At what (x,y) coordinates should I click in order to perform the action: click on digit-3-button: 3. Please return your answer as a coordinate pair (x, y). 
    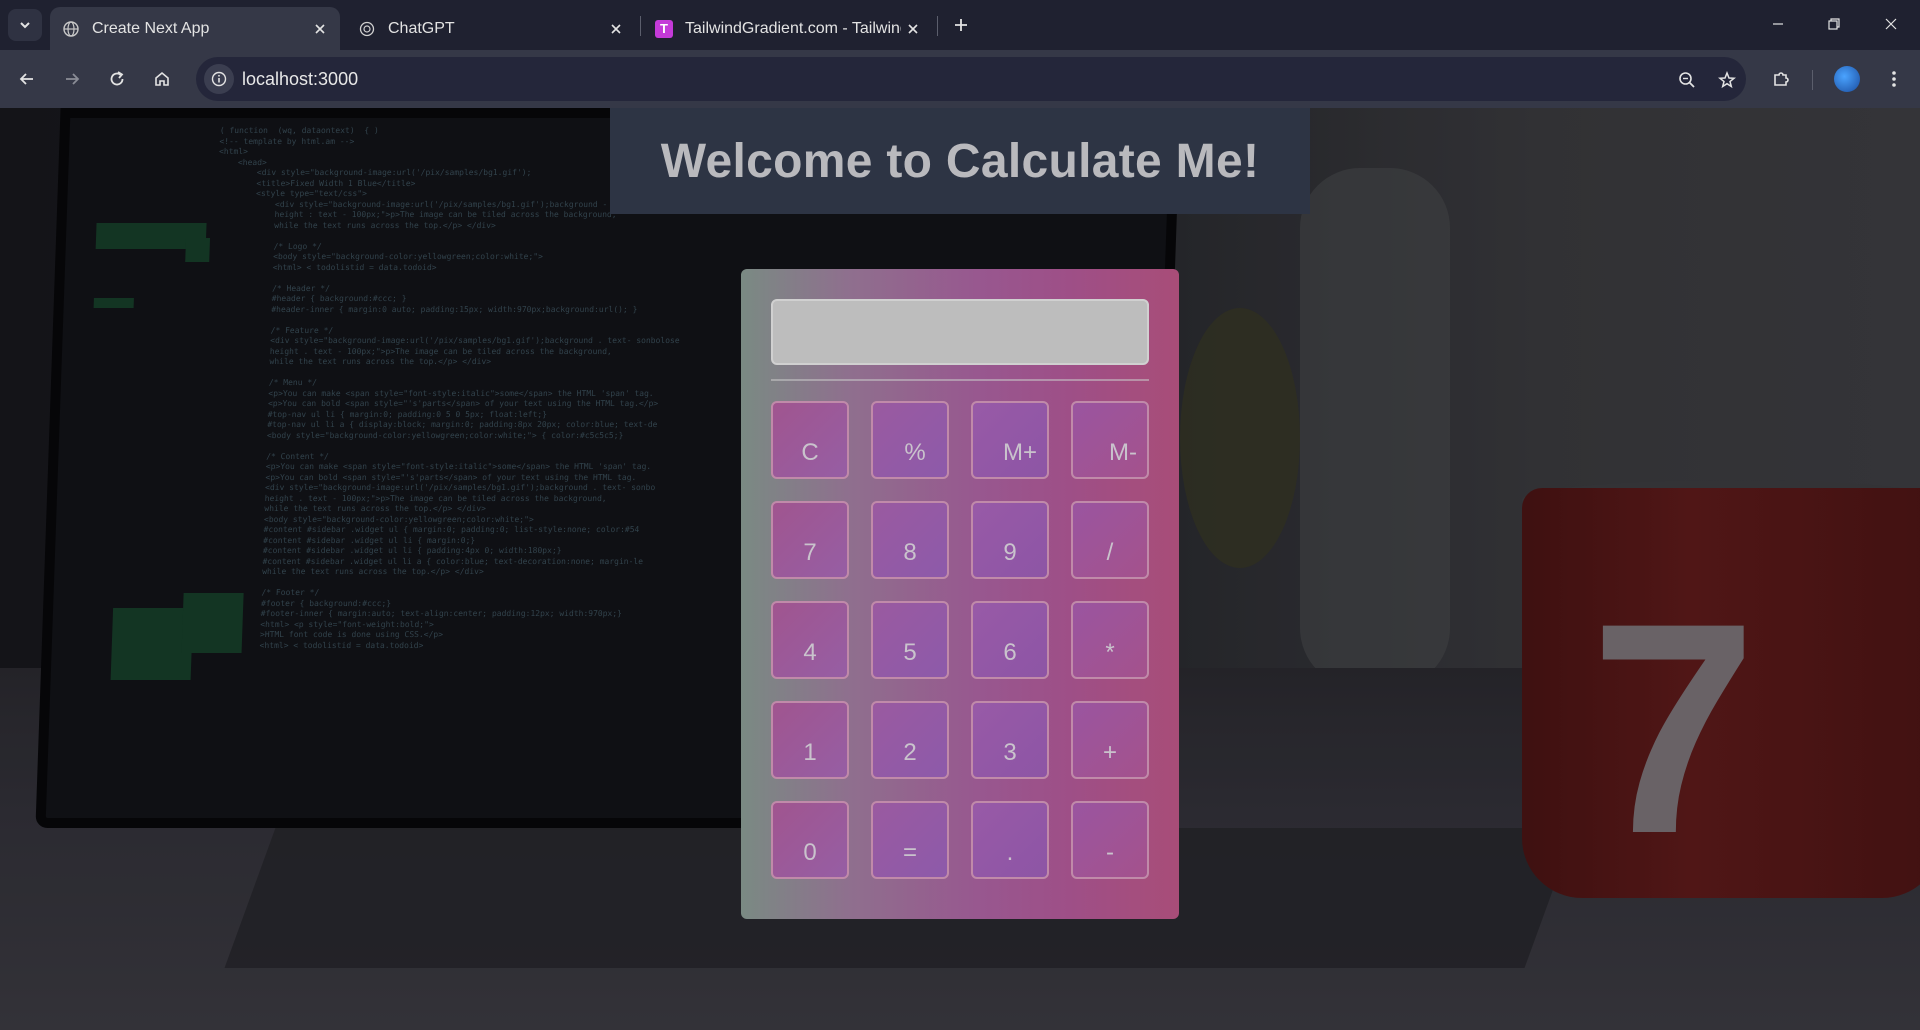
    Looking at the image, I should click on (1010, 740).